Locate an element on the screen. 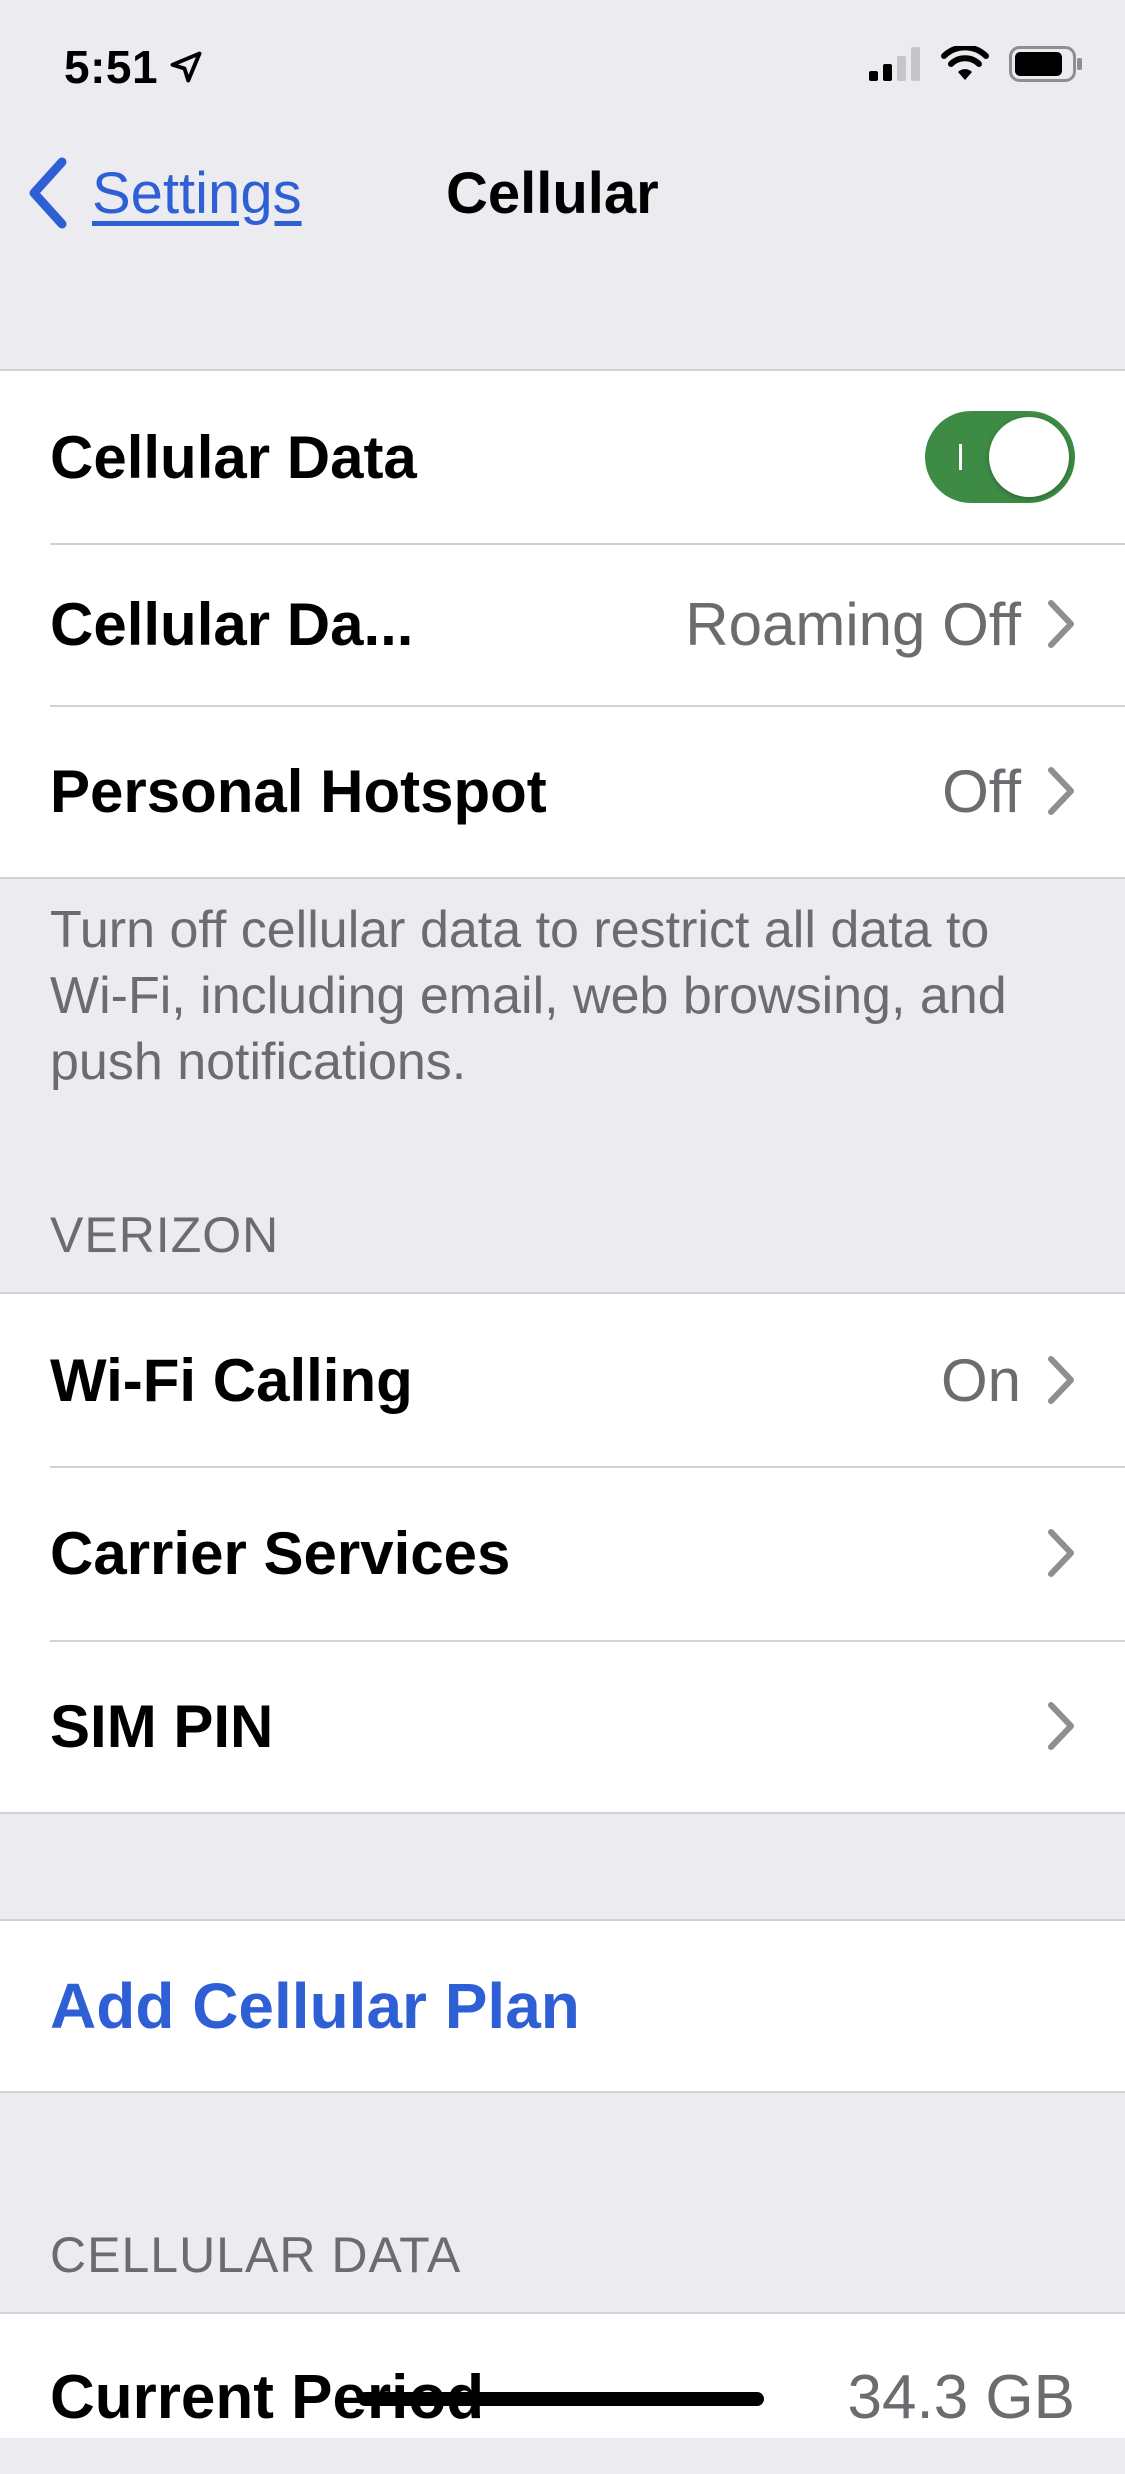 The image size is (1125, 2474). personal-hotspot-label: Personal Hotspot is located at coordinates (298, 791).